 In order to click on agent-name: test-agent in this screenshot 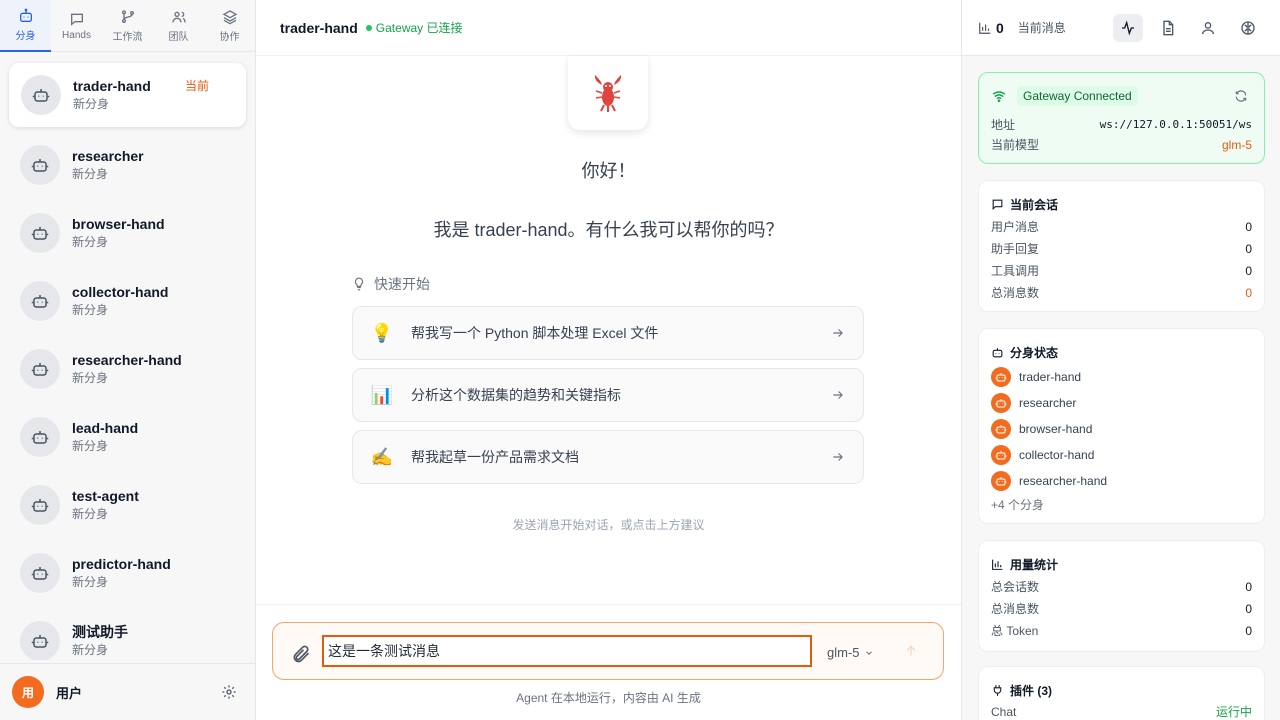, I will do `click(105, 496)`.